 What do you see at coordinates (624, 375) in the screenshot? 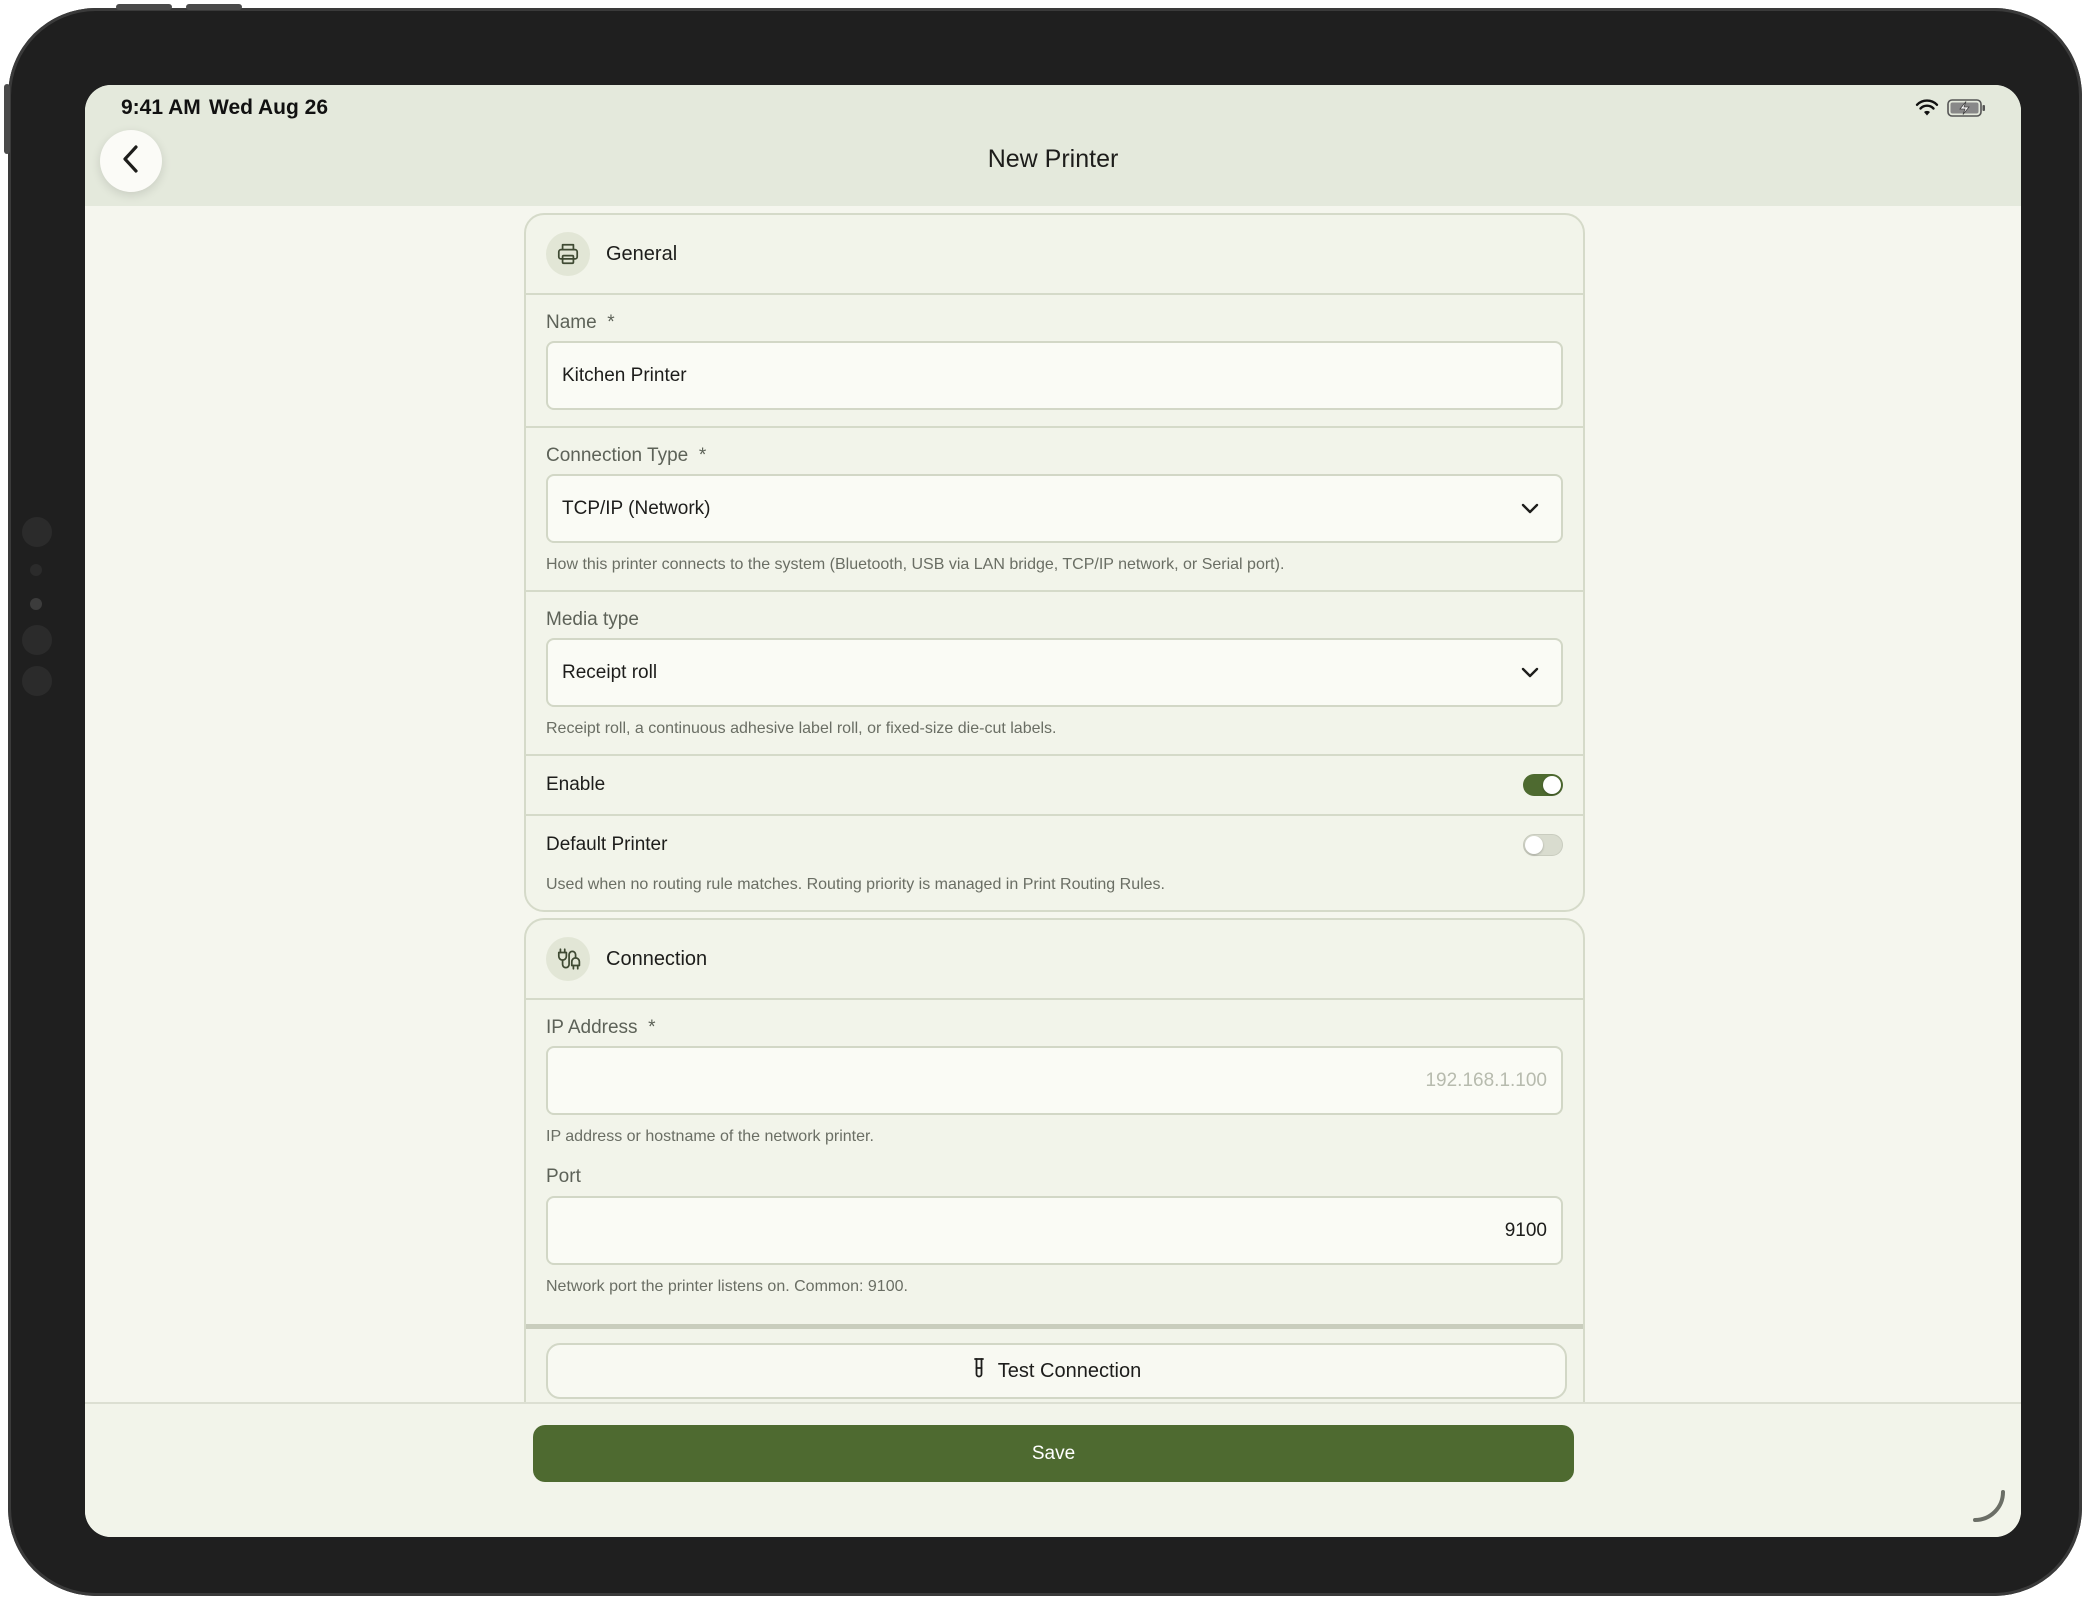
I see `name-value: Kitchen Printer` at bounding box center [624, 375].